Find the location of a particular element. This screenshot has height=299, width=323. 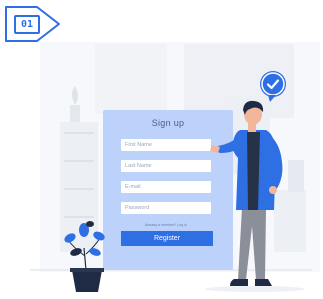

last-name-field: Last Name is located at coordinates (166, 166).